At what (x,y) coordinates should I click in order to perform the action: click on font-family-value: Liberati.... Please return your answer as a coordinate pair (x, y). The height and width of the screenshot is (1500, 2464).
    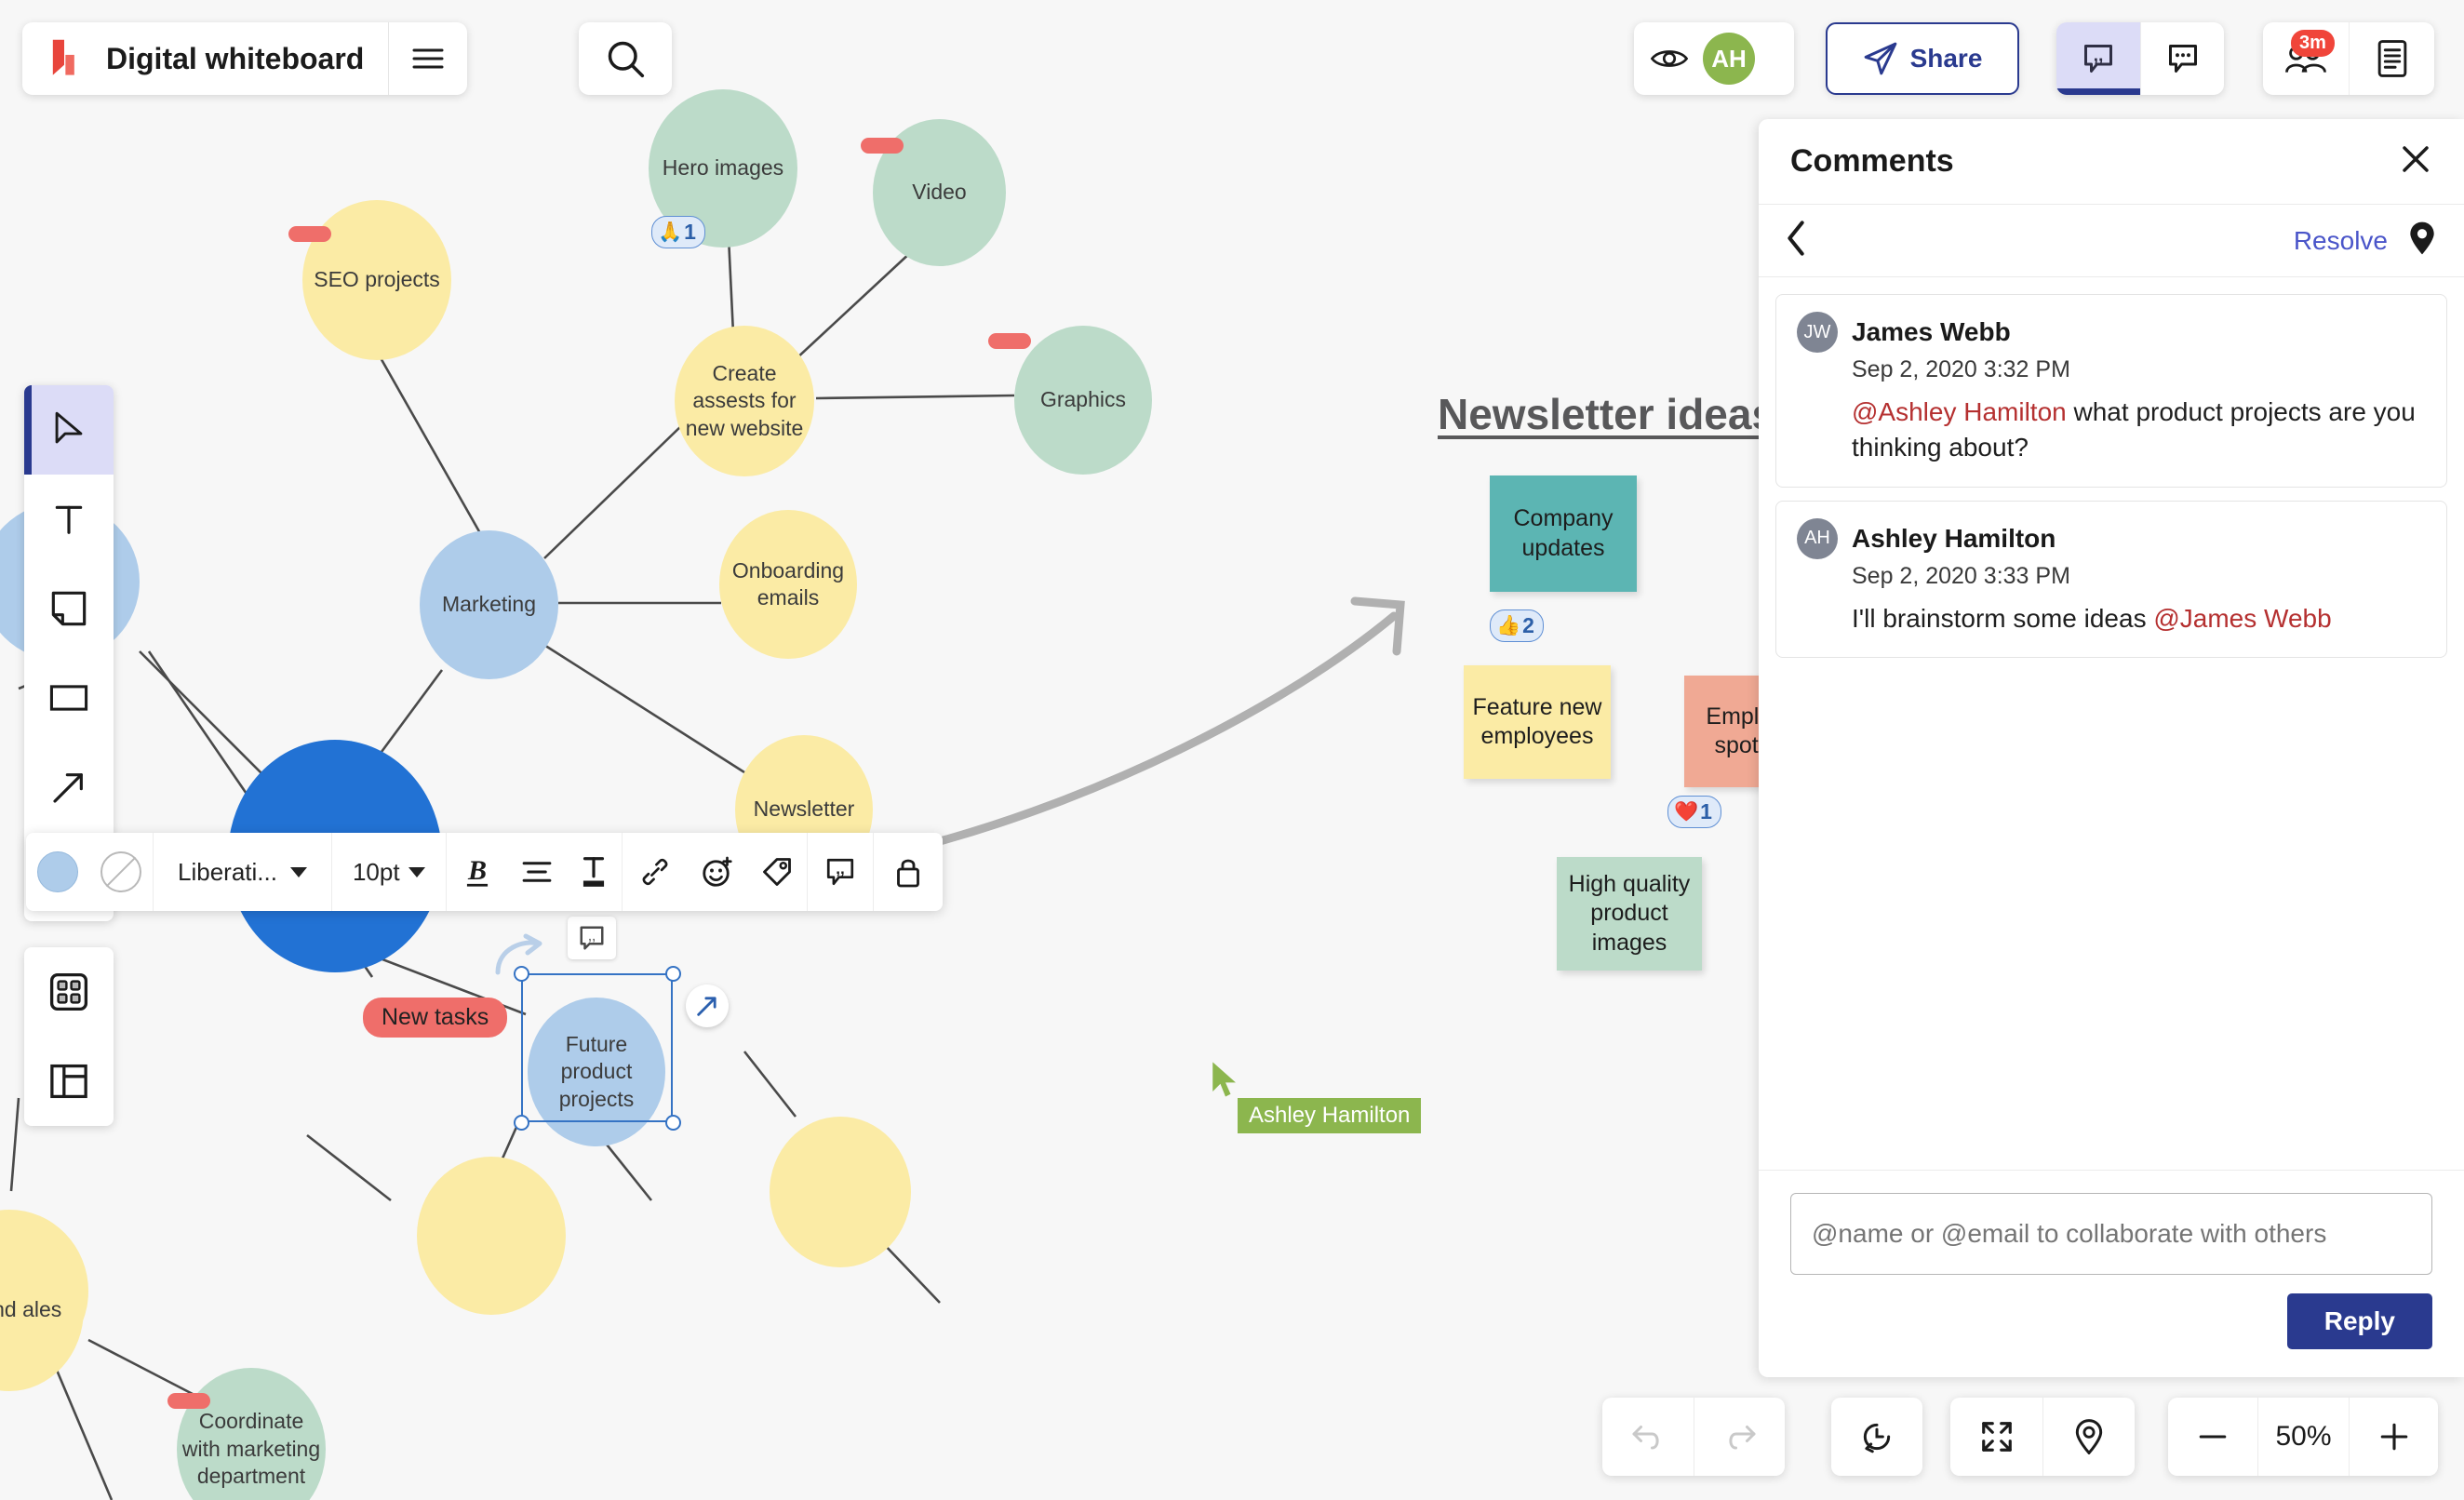
    Looking at the image, I should click on (228, 871).